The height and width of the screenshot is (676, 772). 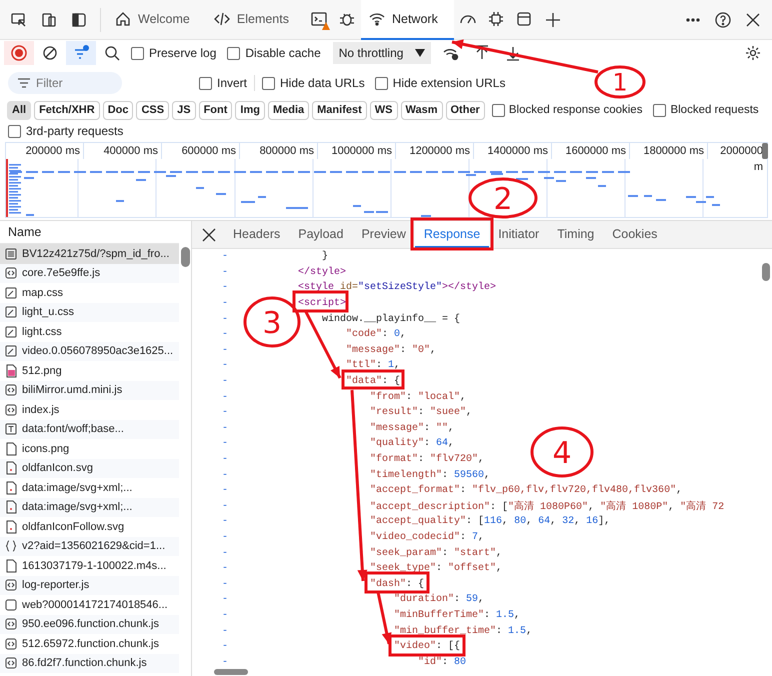 I want to click on panel-tab: Welcome, so click(x=156, y=20).